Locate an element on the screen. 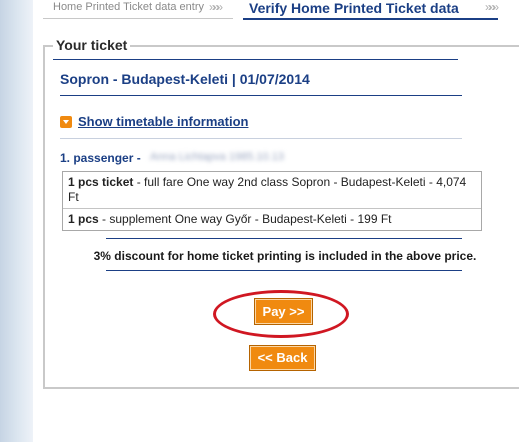 The height and width of the screenshot is (442, 519). breadcrumb-step-verify: Verify Home Printed Ticket data is located at coordinates (354, 8).